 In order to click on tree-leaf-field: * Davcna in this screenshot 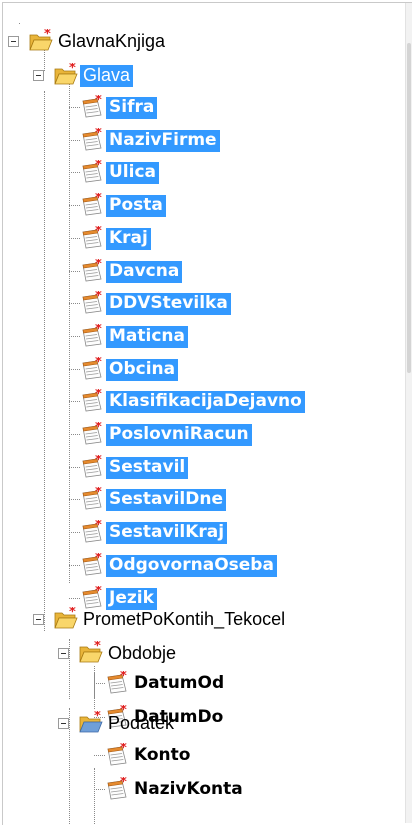, I will do `click(205, 272)`.